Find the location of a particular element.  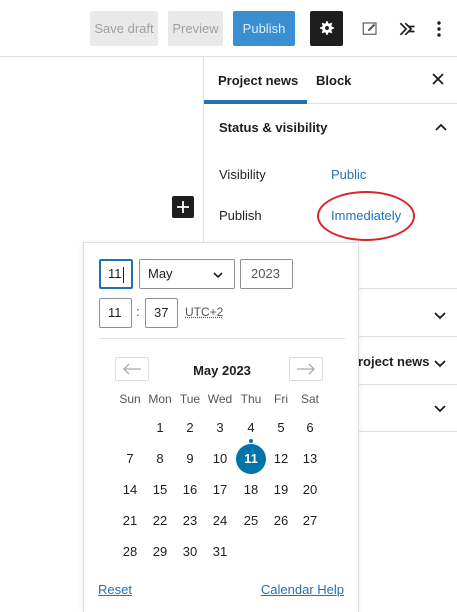

weekday-label: Thu is located at coordinates (251, 399).